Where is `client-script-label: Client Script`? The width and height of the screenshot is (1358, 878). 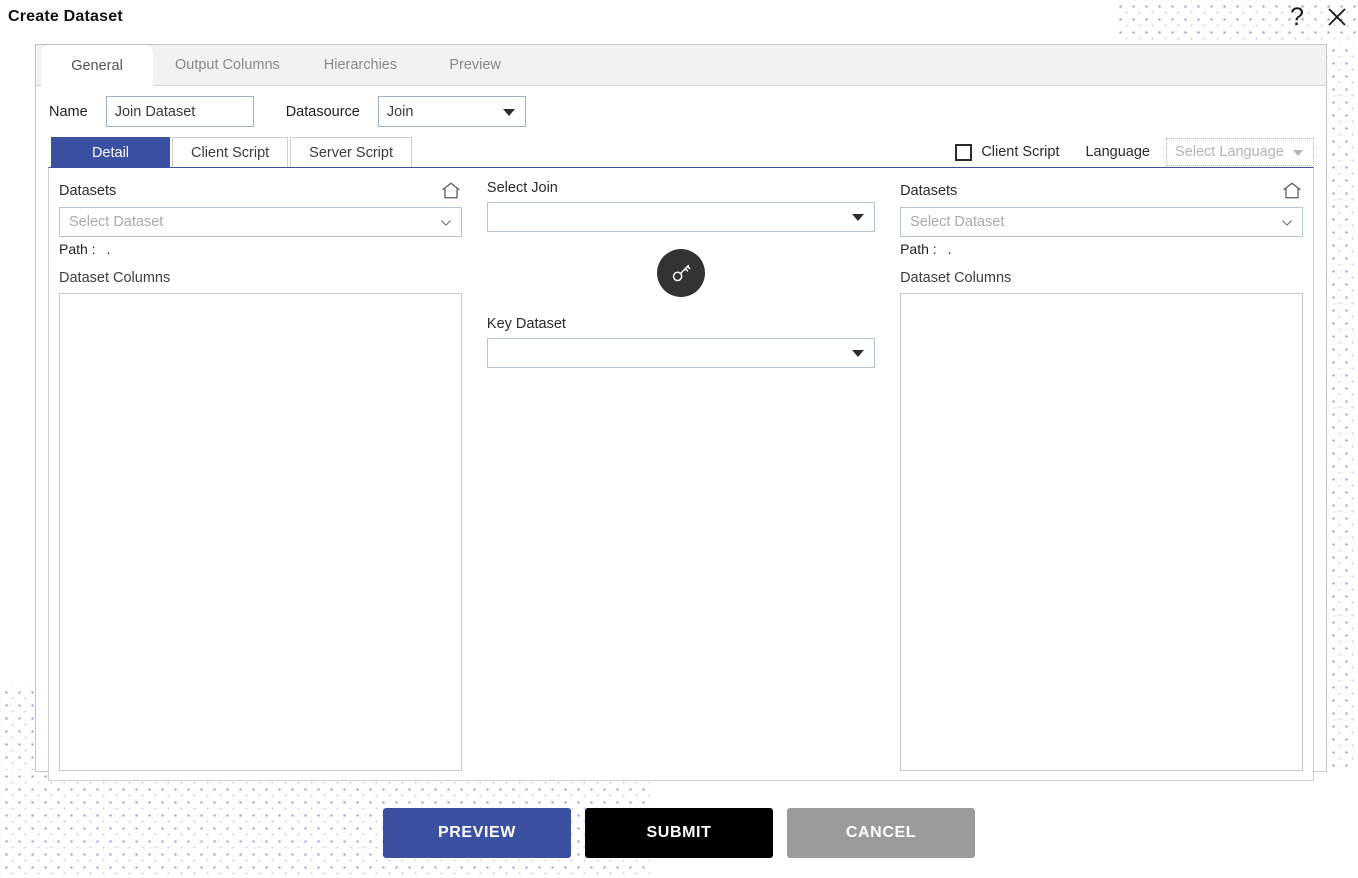
client-script-label: Client Script is located at coordinates (1020, 152).